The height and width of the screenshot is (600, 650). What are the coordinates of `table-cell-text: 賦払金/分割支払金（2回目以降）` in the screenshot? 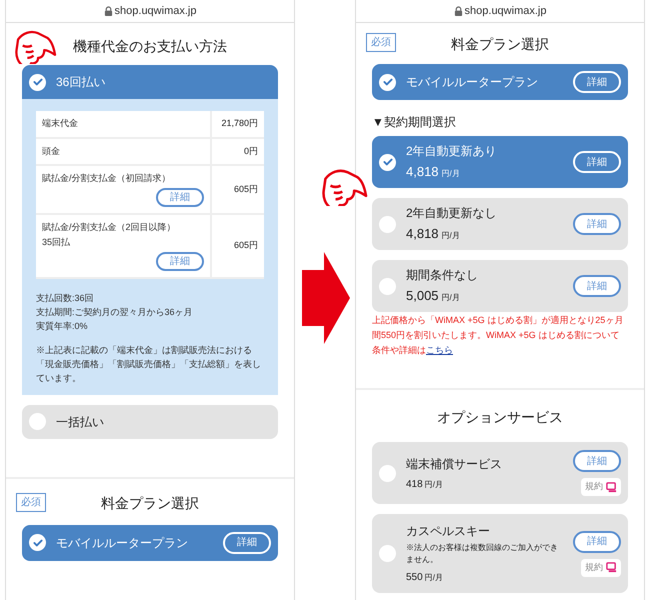 It's located at (109, 227).